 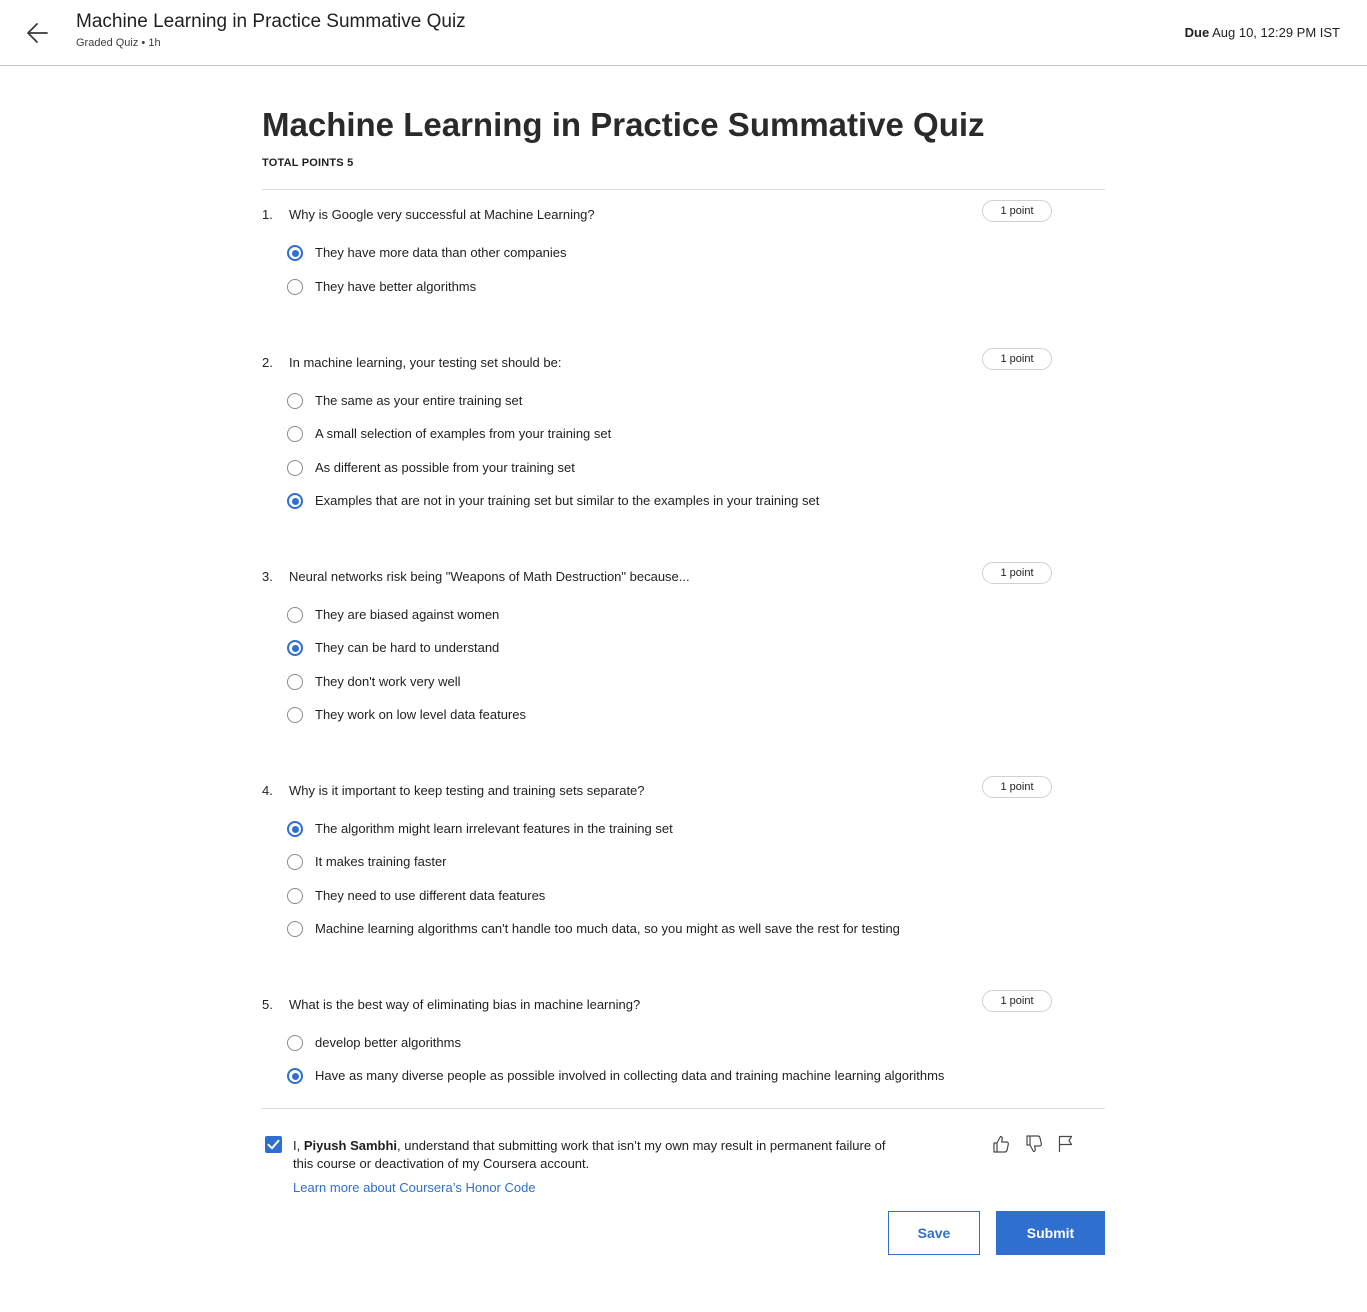 What do you see at coordinates (667, 650) in the screenshot?
I see `answer-option: They can be hard to understand` at bounding box center [667, 650].